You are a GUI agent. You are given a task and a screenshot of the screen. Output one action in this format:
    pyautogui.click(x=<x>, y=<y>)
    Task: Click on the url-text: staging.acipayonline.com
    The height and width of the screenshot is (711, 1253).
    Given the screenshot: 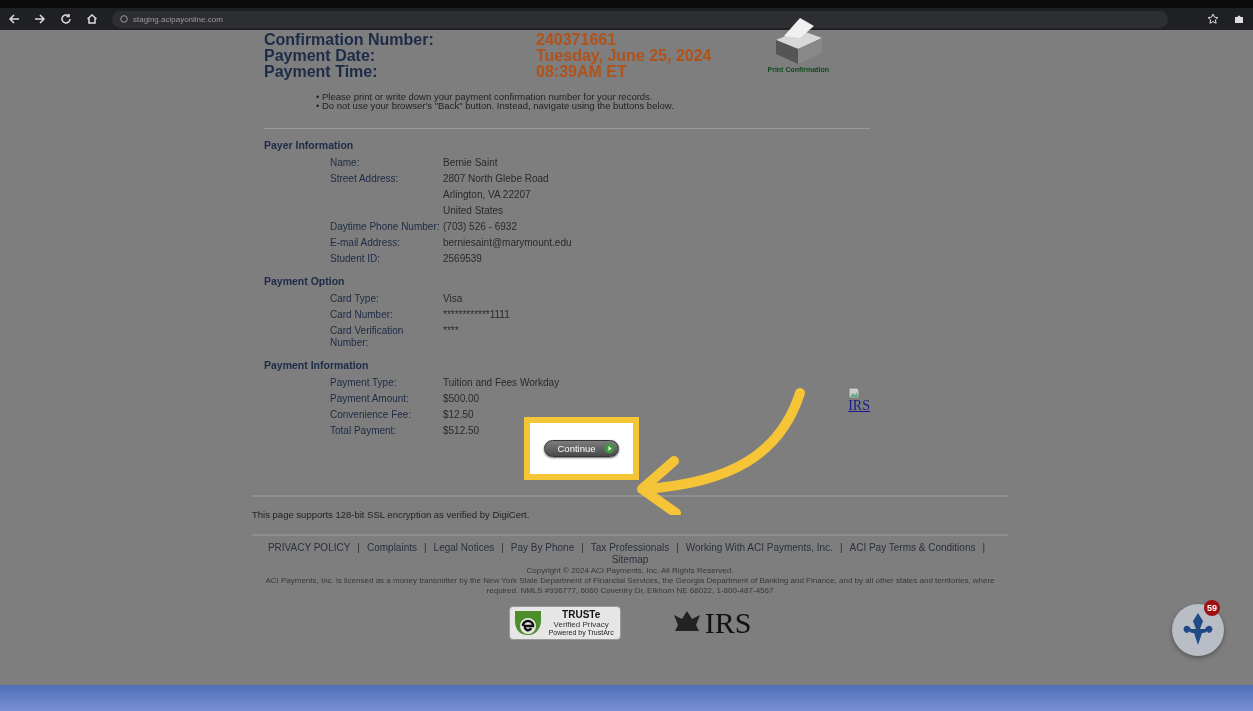 What is the action you would take?
    pyautogui.click(x=178, y=19)
    